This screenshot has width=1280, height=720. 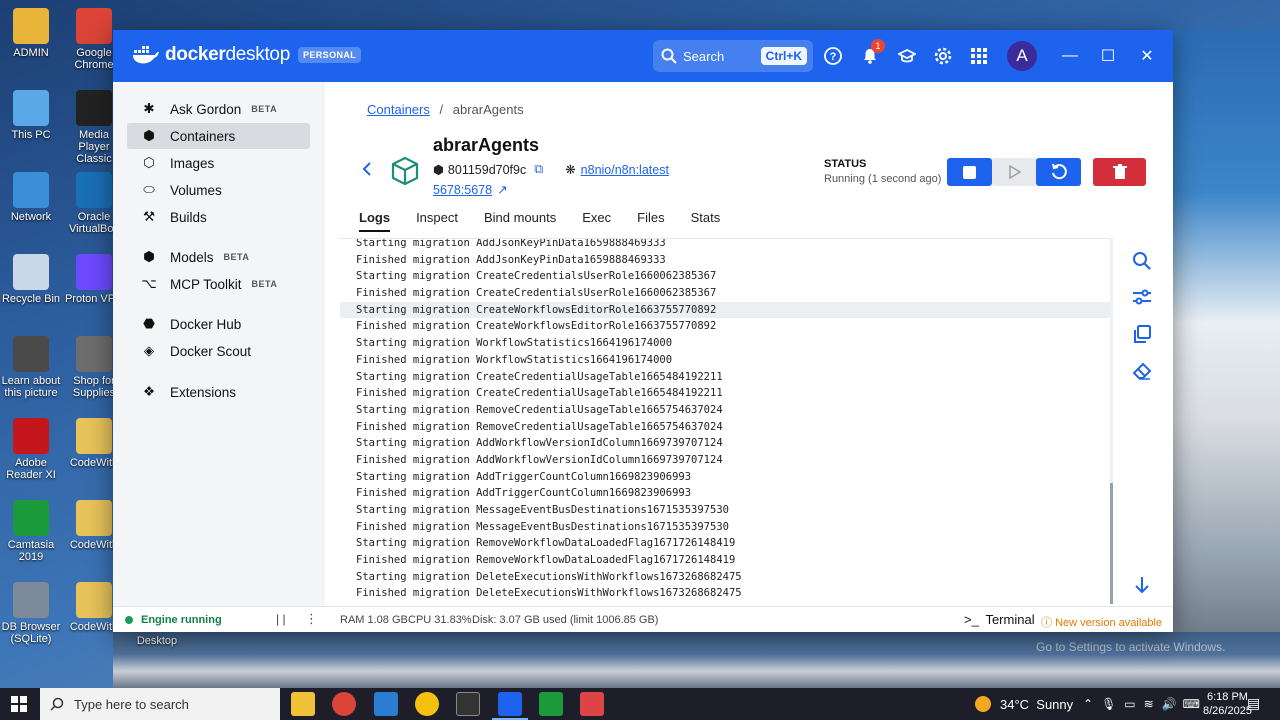 What do you see at coordinates (733, 56) in the screenshot?
I see `search-box: Search Ctrl+K` at bounding box center [733, 56].